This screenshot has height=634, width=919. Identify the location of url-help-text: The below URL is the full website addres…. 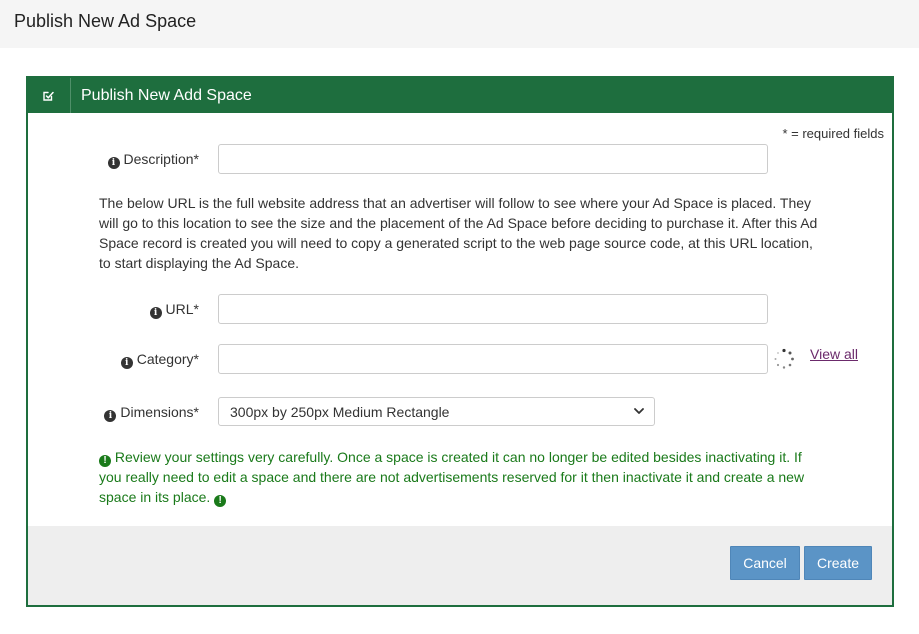
(458, 233).